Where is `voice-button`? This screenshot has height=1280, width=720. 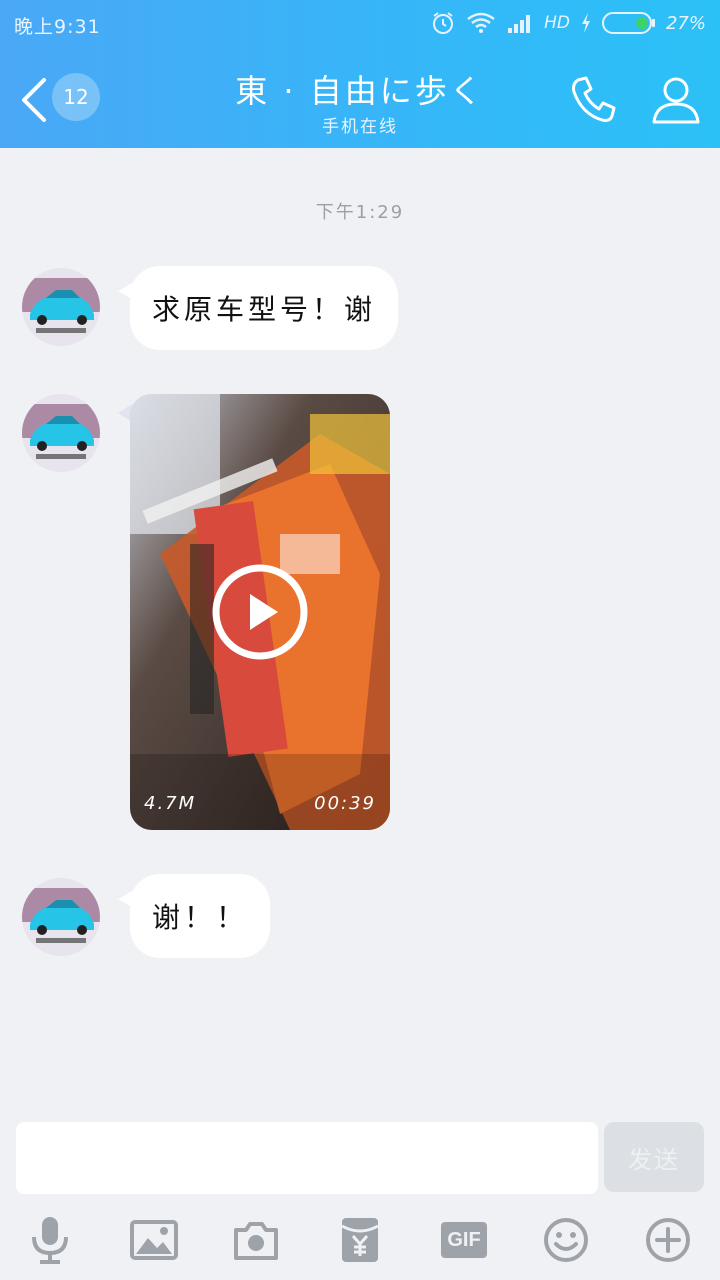 voice-button is located at coordinates (50, 1240).